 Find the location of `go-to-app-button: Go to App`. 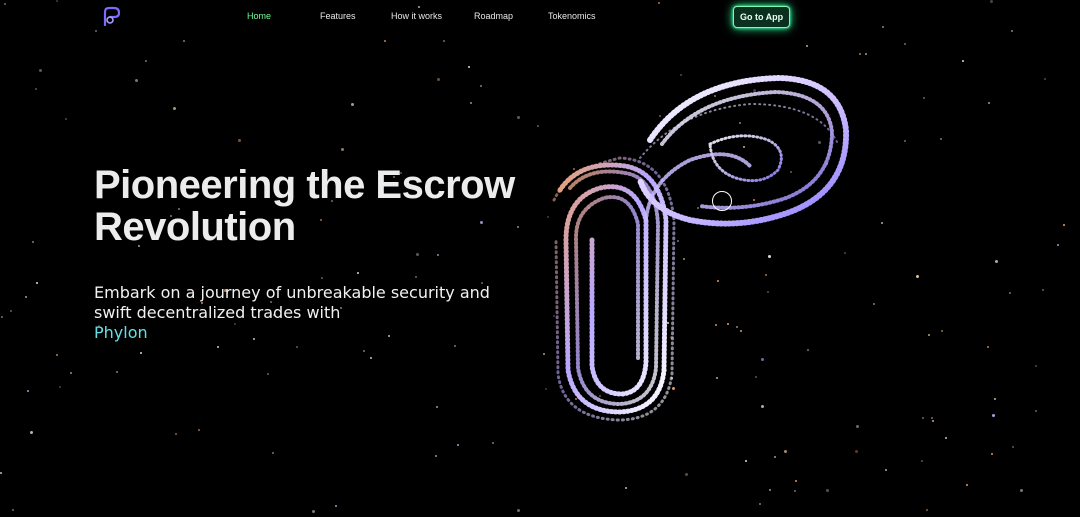

go-to-app-button: Go to App is located at coordinates (762, 17).